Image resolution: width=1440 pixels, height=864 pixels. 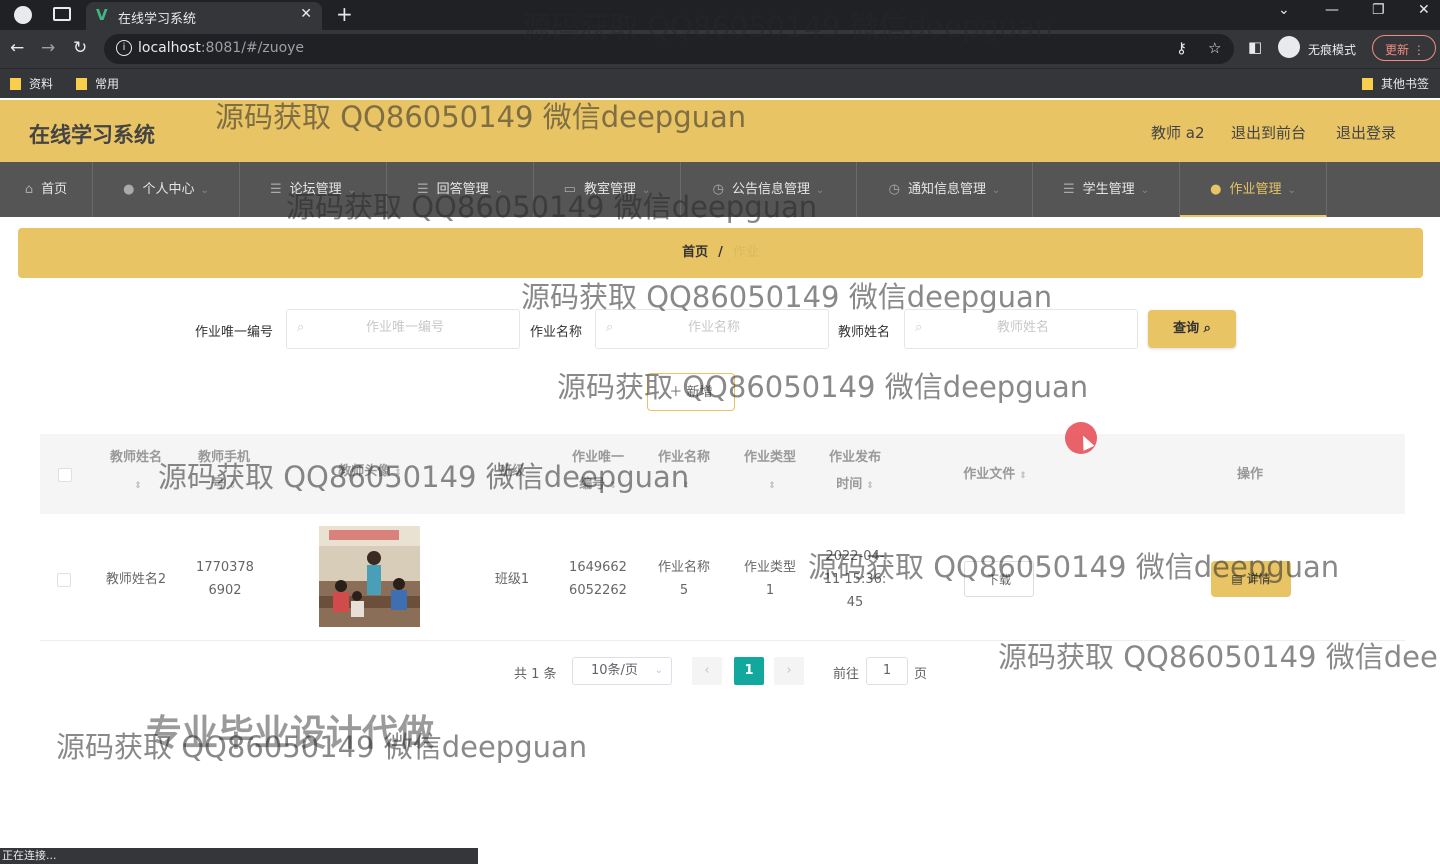 What do you see at coordinates (225, 579) in the screenshot?
I see `cell-teacher-phone: 1770378 6902` at bounding box center [225, 579].